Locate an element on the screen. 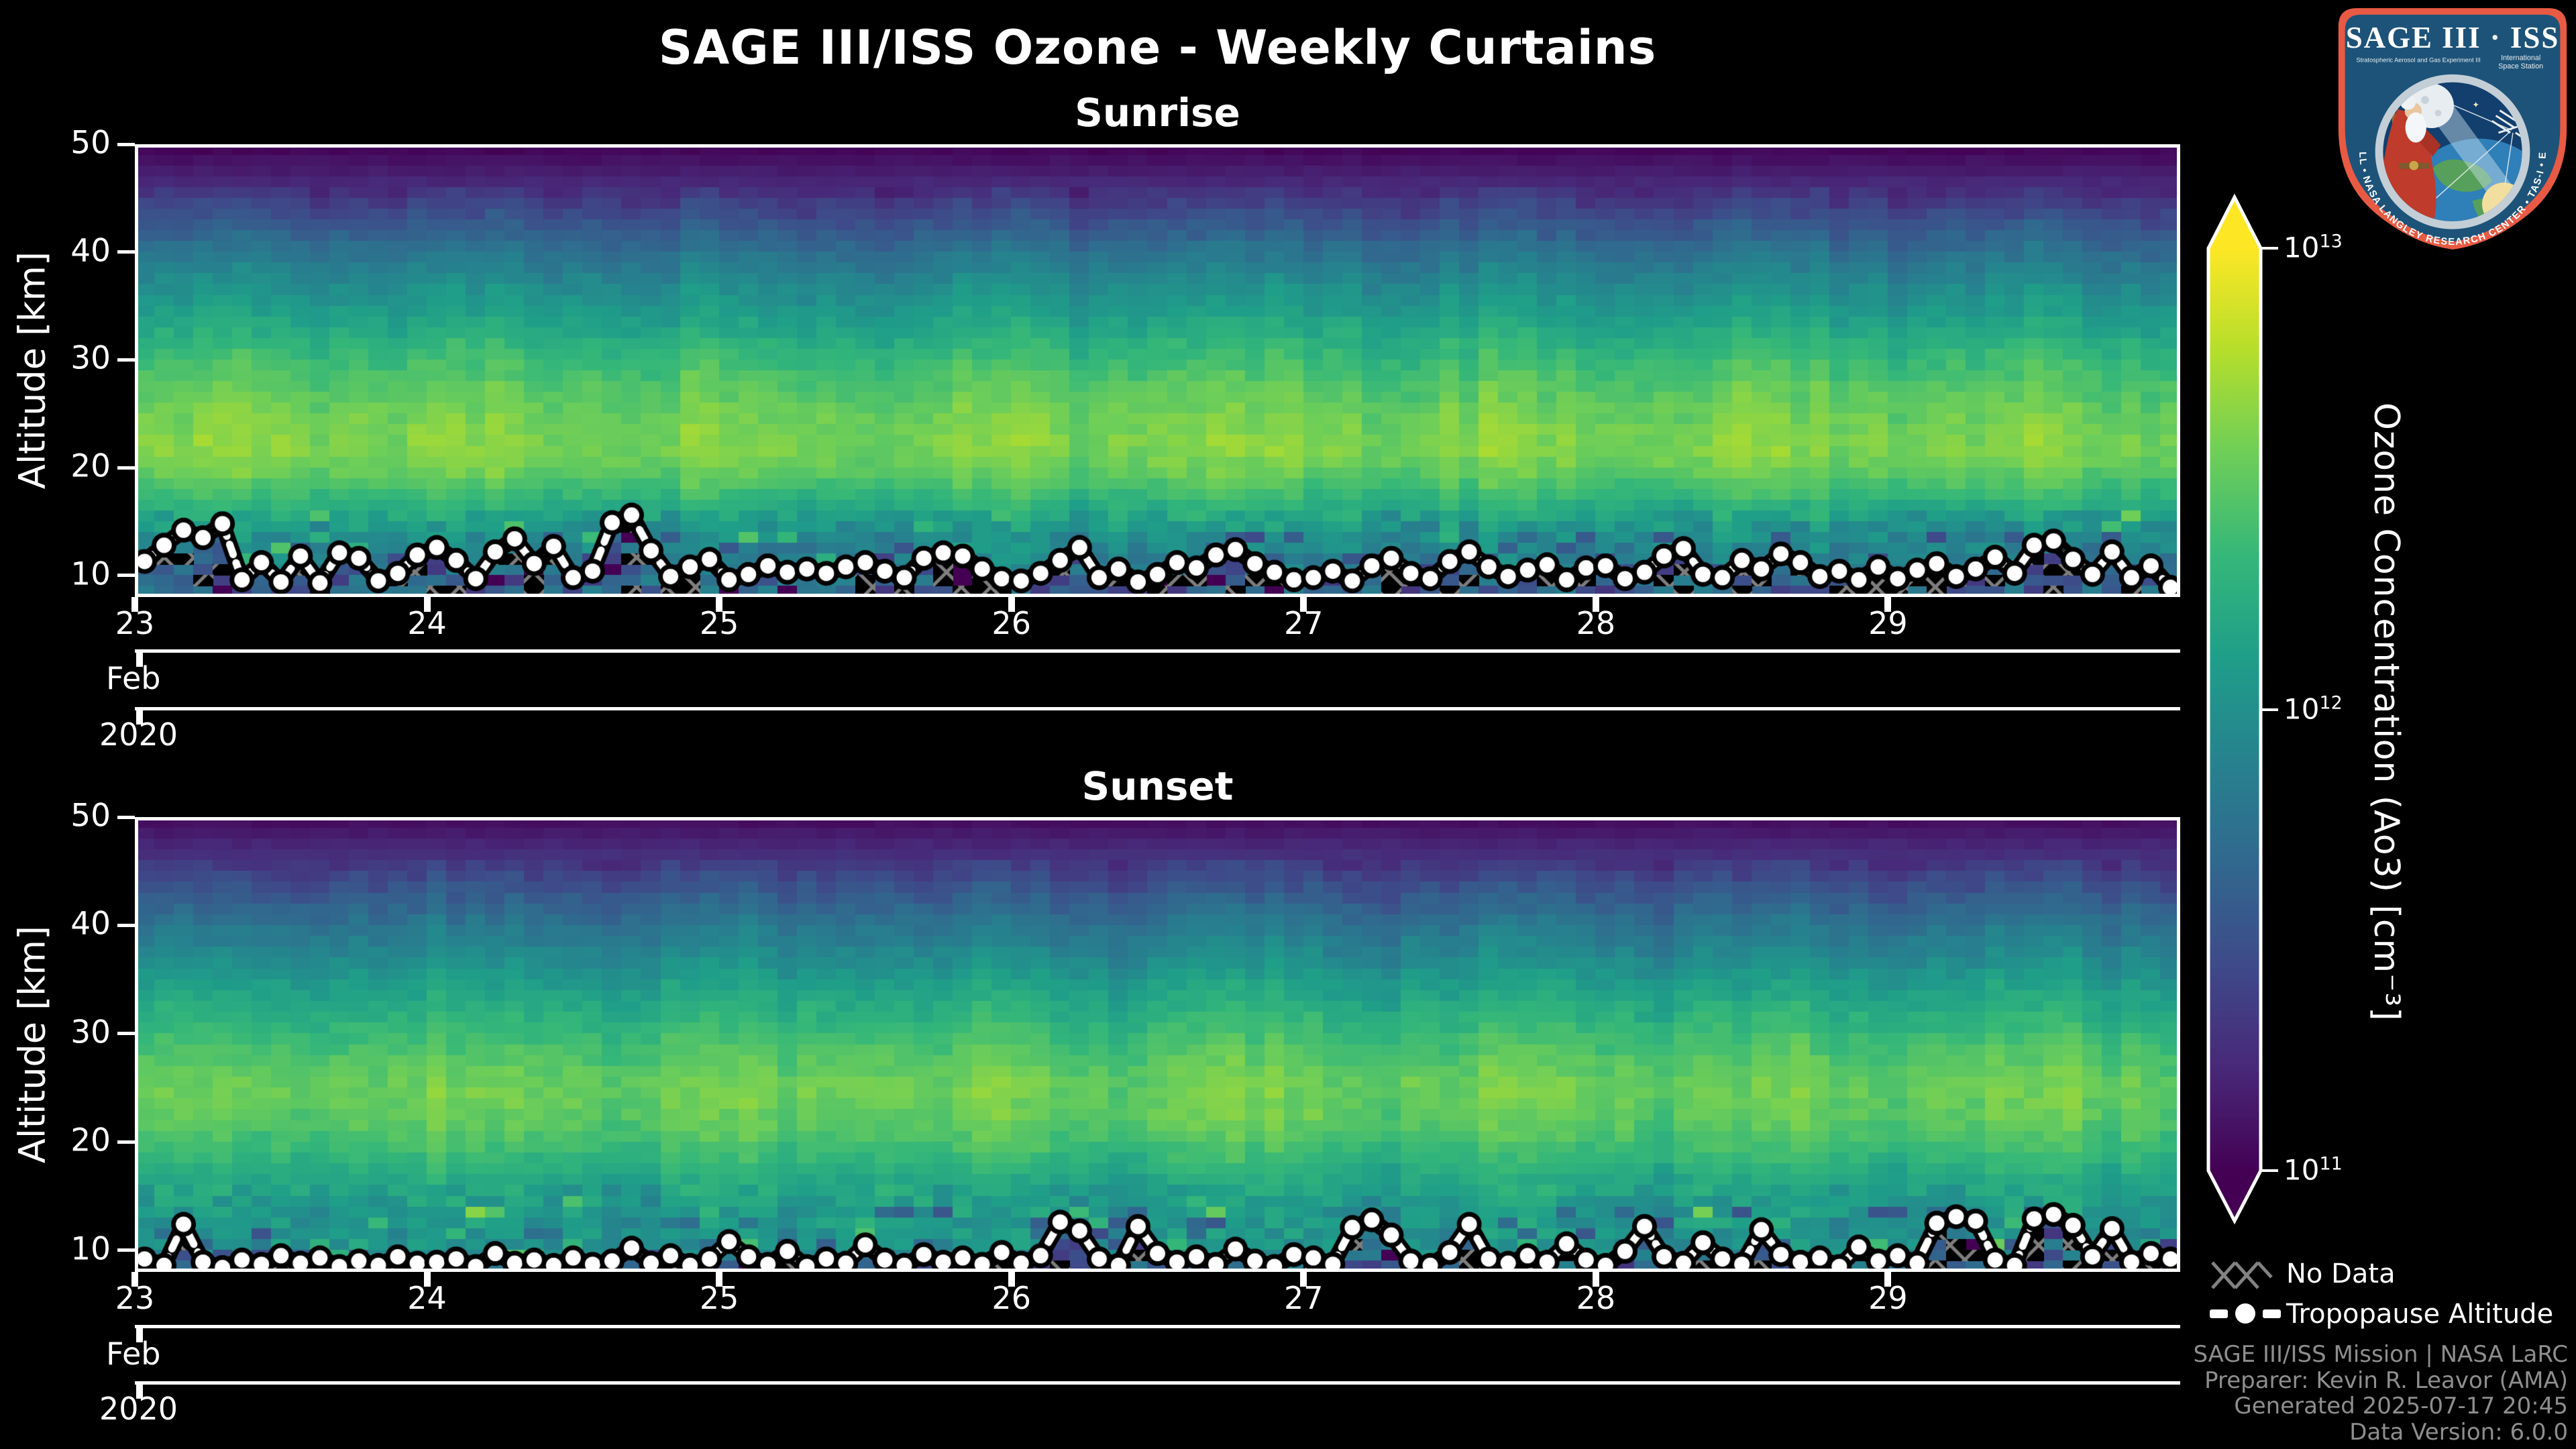 Image resolution: width=2576 pixels, height=1449 pixels. colorbar-label: Ozone Concentration (Ao3) [cm⁻³] is located at coordinates (2386, 712).